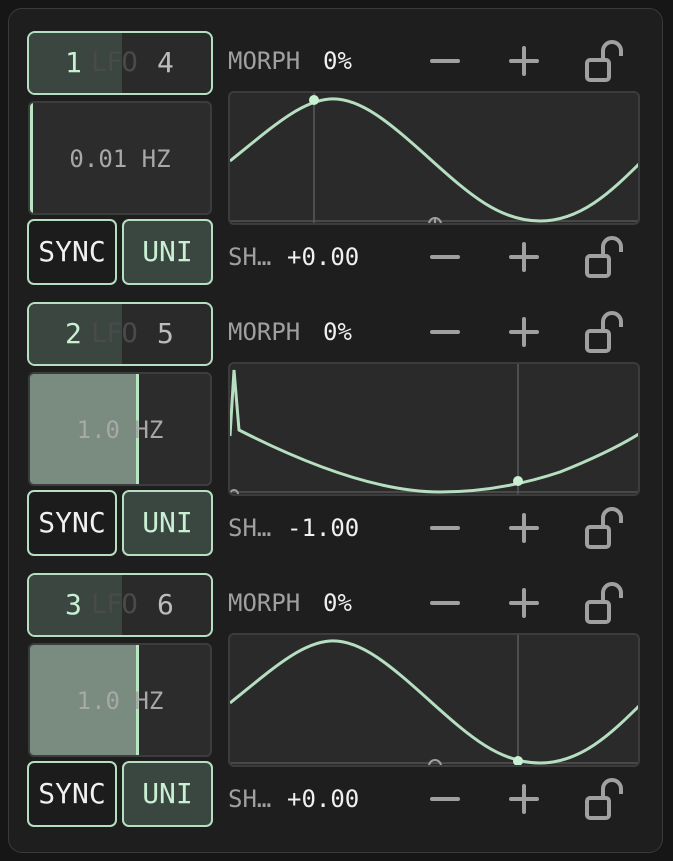 The height and width of the screenshot is (861, 673). Describe the element at coordinates (73, 604) in the screenshot. I see `lfo-selector-left-number: 3` at that location.